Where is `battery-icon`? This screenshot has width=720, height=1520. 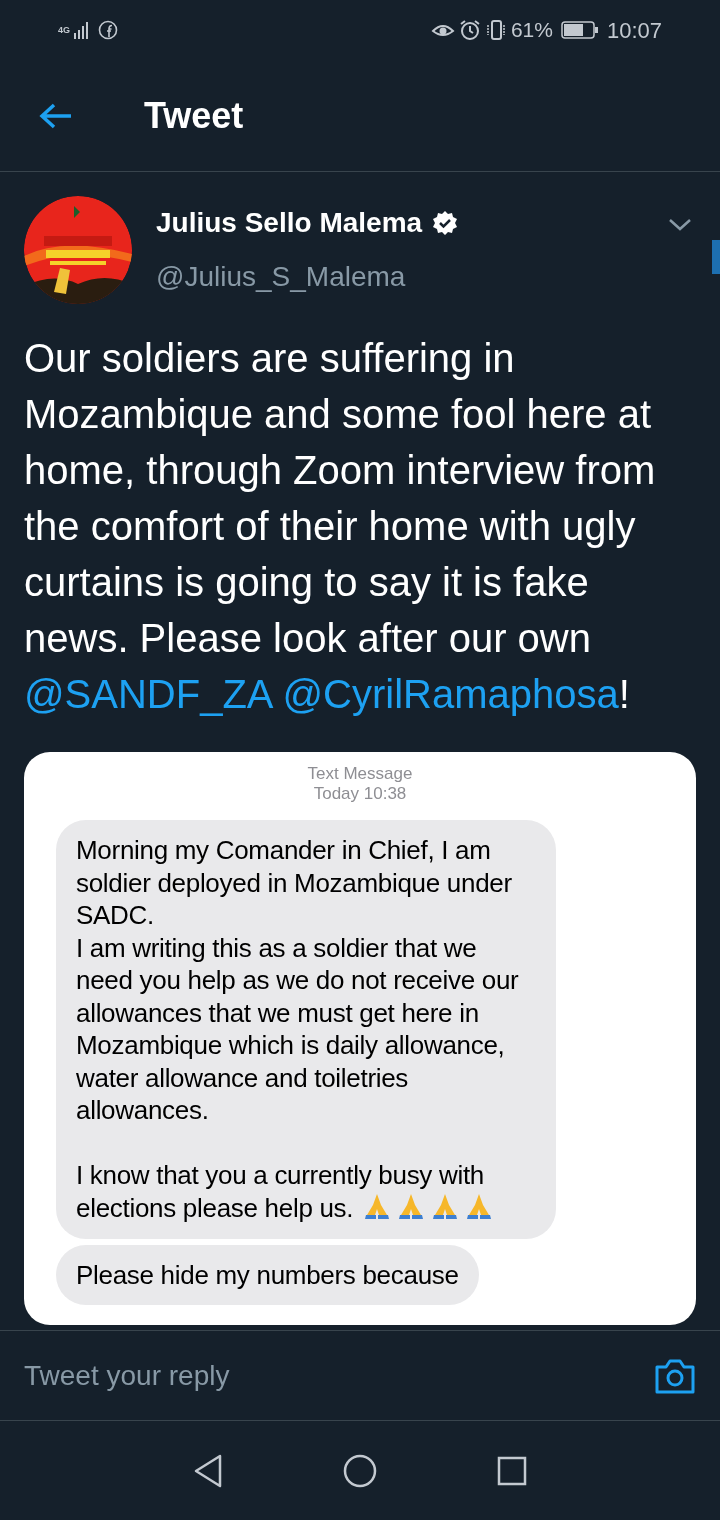
battery-icon is located at coordinates (579, 30).